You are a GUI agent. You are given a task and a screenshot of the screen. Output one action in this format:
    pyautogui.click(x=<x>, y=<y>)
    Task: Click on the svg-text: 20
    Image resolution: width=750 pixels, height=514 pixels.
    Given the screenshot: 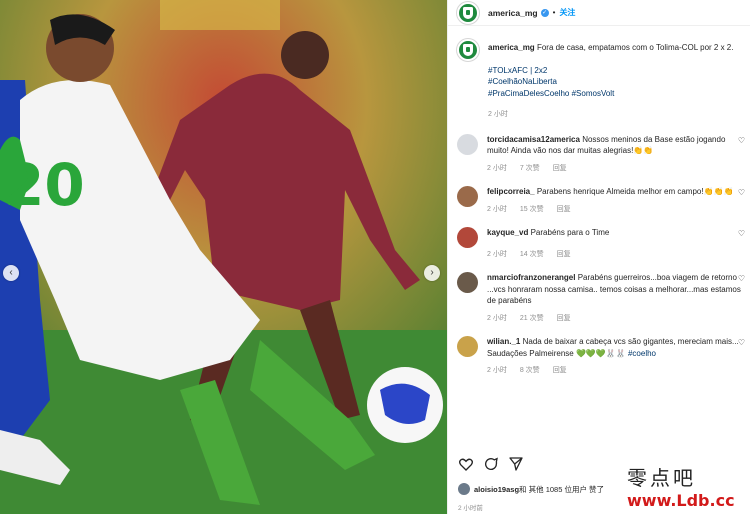 What is the action you would take?
    pyautogui.click(x=44, y=185)
    